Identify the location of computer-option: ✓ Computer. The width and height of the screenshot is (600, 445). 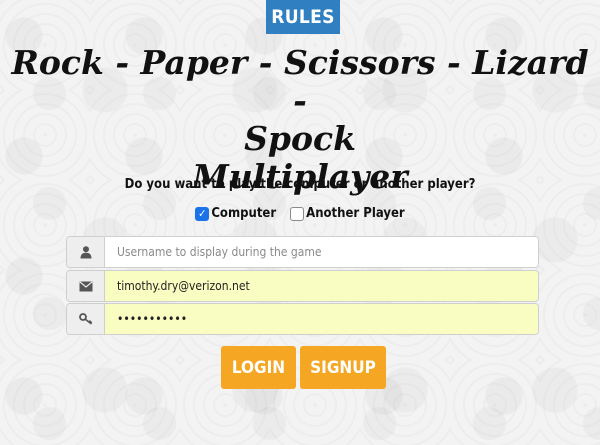
(235, 213).